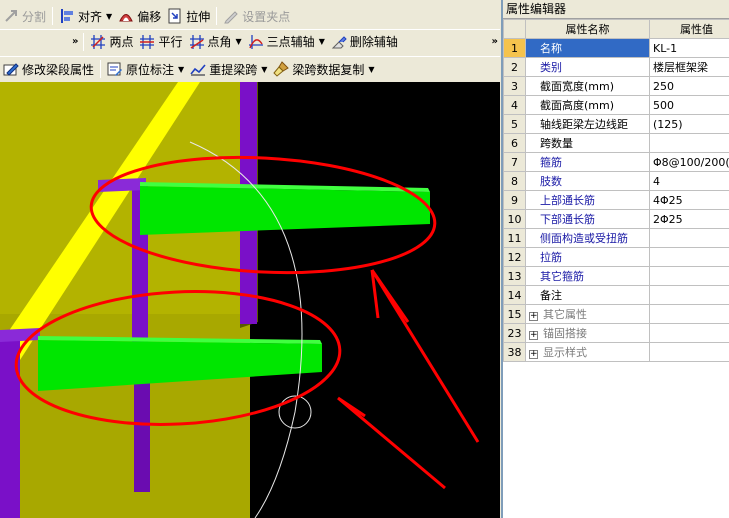 The height and width of the screenshot is (518, 729). What do you see at coordinates (174, 16) in the screenshot?
I see `stretch-icon` at bounding box center [174, 16].